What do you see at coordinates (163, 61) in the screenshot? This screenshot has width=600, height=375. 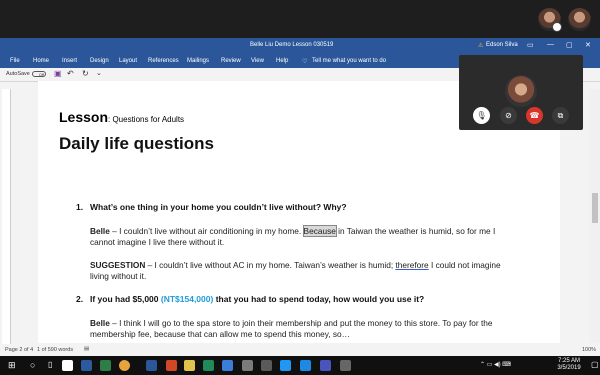 I see `tab-references: References` at bounding box center [163, 61].